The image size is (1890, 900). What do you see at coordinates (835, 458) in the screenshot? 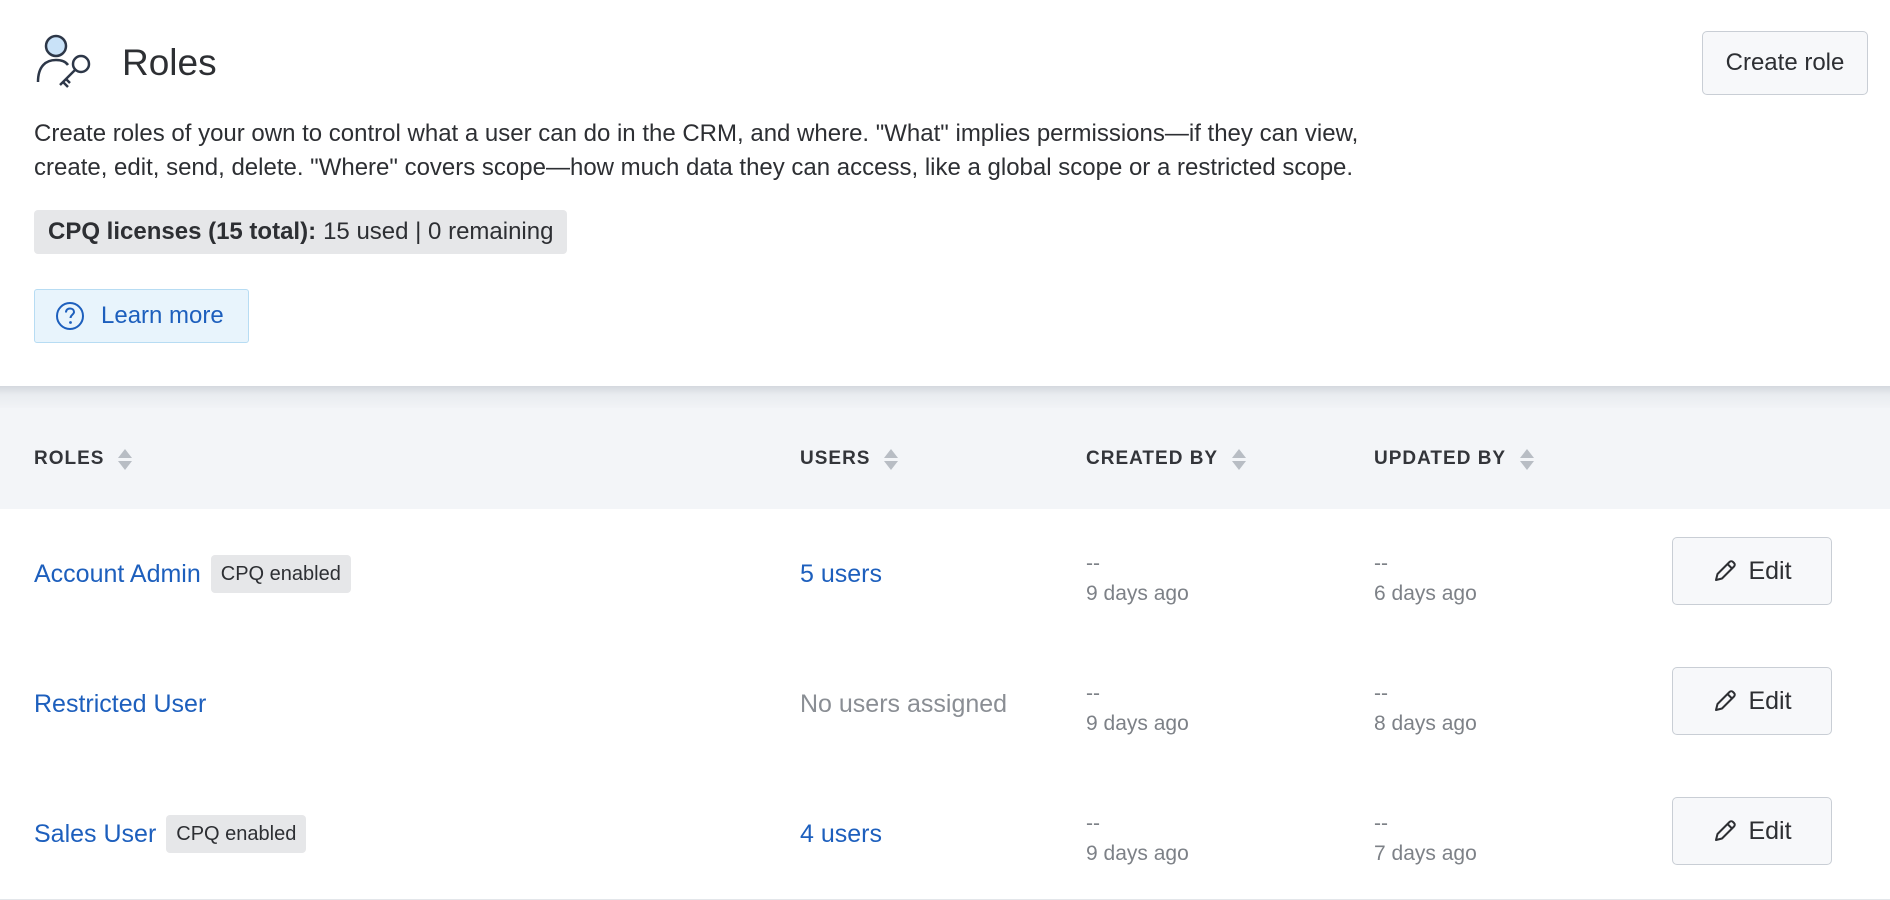
I see `column-label: USERS` at bounding box center [835, 458].